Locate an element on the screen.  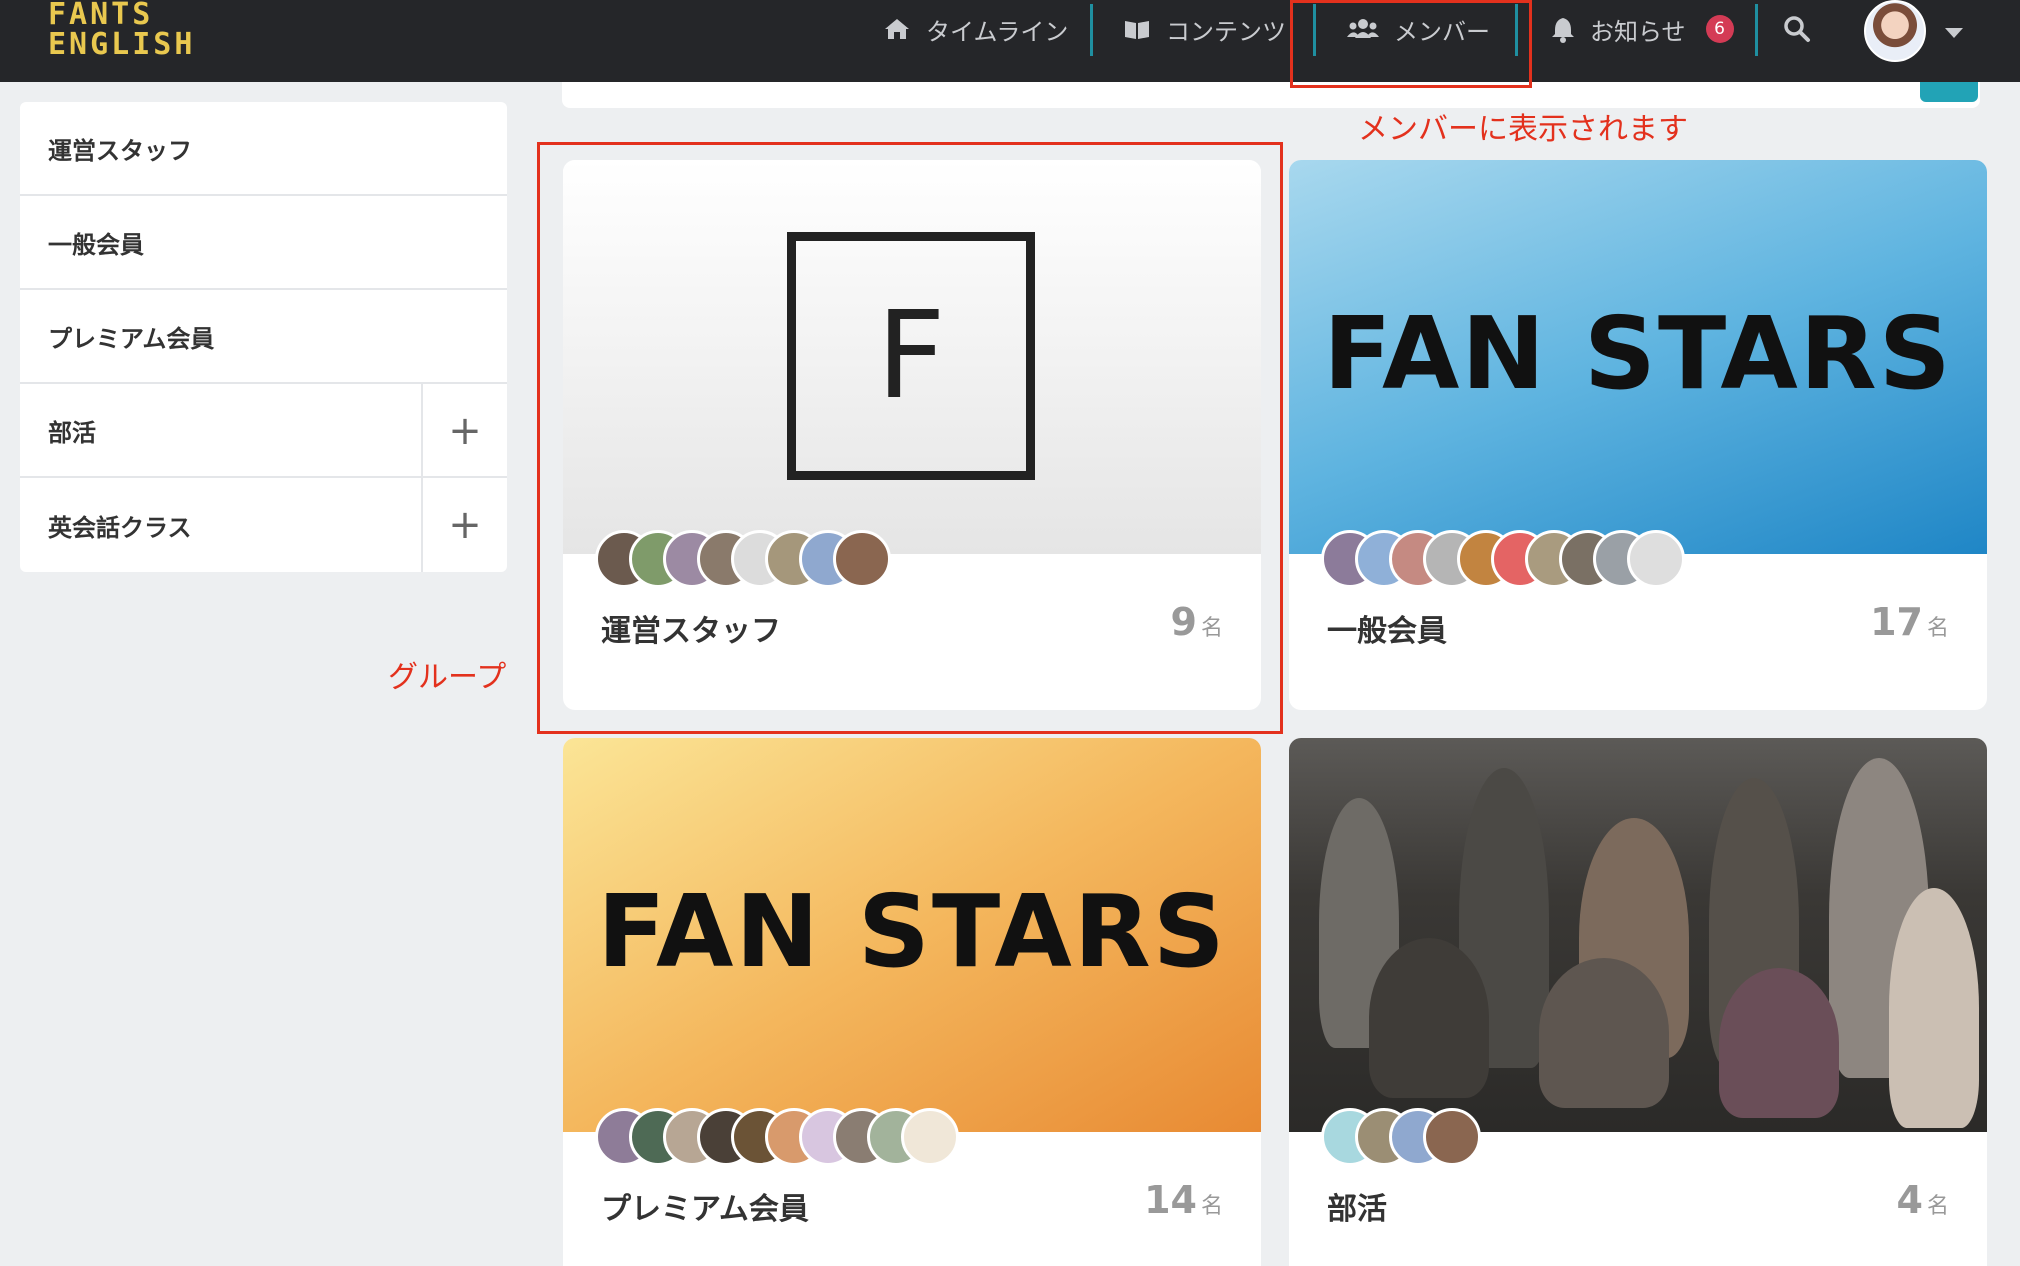
group-sidebar: 運営スタッフ 一般会員 プレミアム会員 部活 + 英会話クラス + is located at coordinates (263, 337).